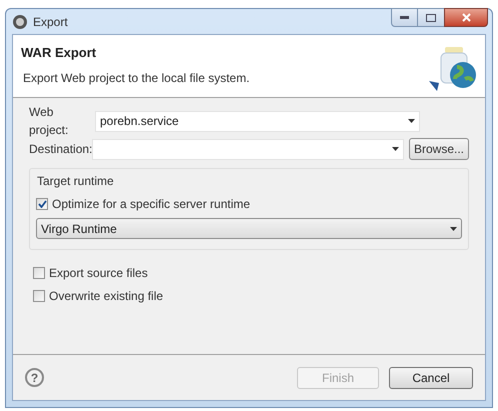  I want to click on maximize-icon, so click(431, 18).